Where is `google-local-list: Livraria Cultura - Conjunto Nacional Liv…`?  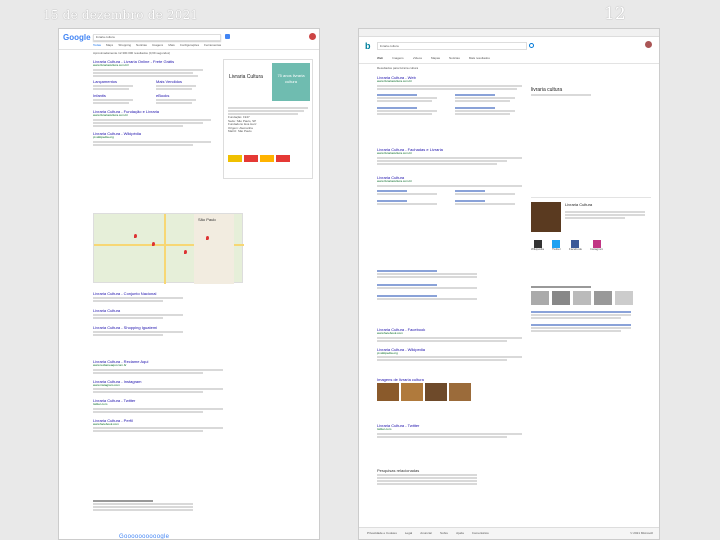 google-local-list: Livraria Cultura - Conjunto Nacional Liv… is located at coordinates (168, 314).